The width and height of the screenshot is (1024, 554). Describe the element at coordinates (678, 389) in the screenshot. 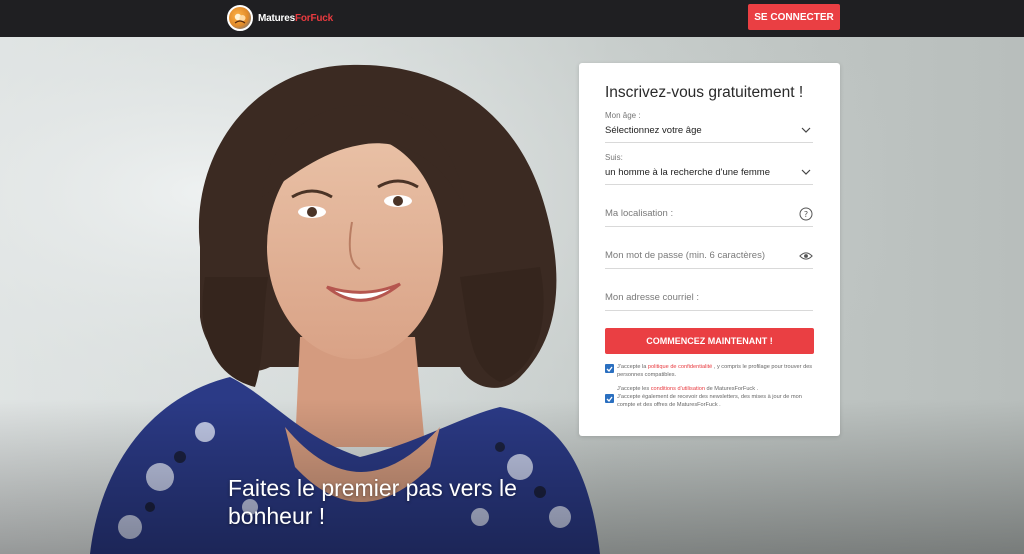

I see `terms-of-use-link: conditions d'utilisation` at that location.